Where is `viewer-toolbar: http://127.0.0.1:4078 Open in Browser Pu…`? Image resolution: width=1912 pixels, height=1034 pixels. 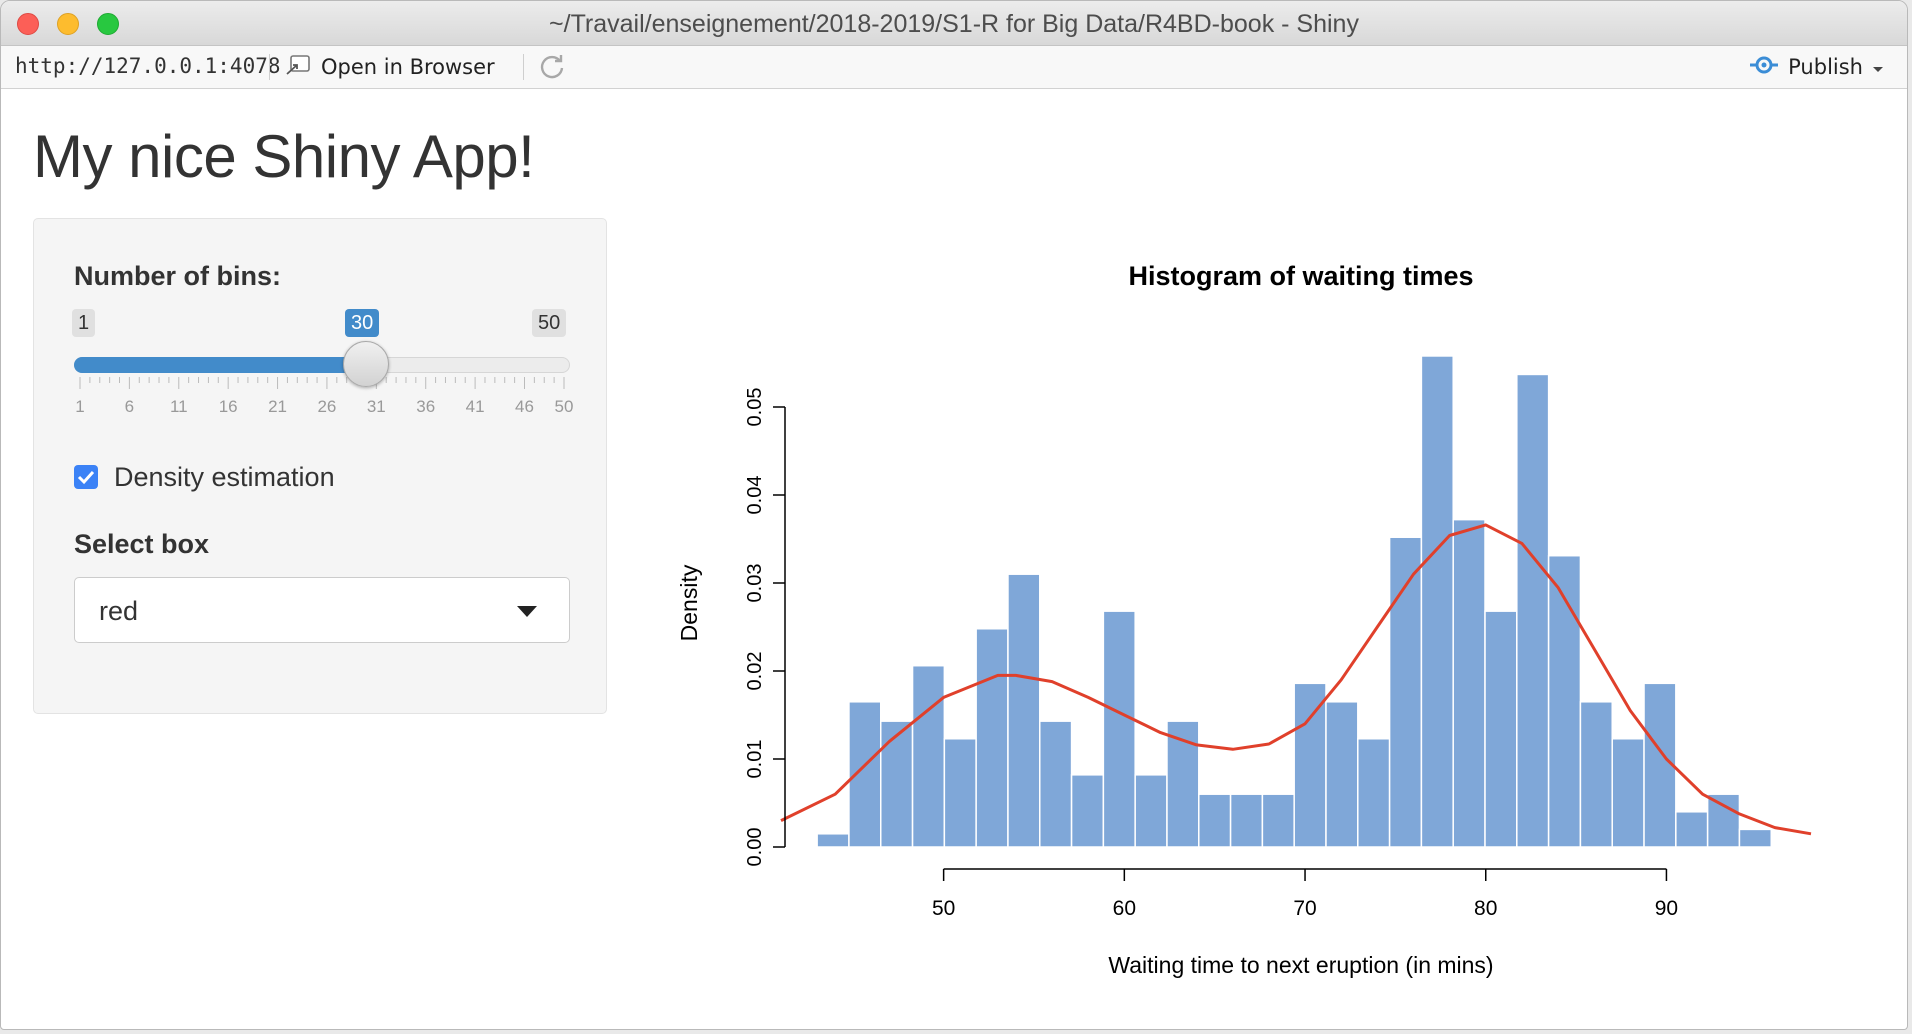
viewer-toolbar: http://127.0.0.1:4078 Open in Browser Pu… is located at coordinates (954, 67).